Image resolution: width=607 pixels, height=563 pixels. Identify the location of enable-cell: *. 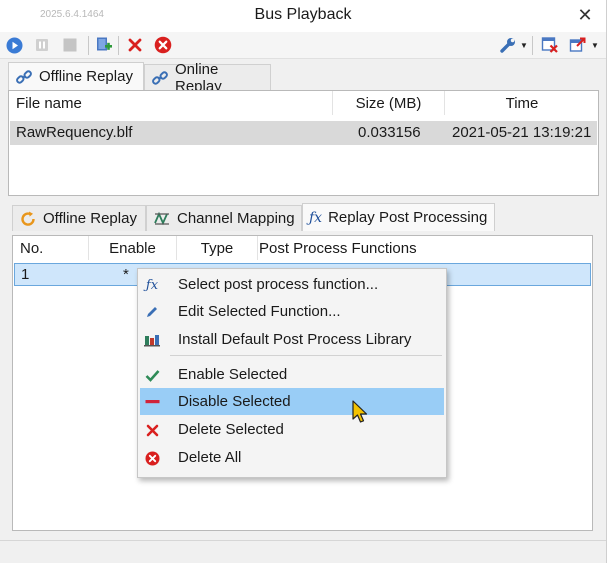
(126, 274).